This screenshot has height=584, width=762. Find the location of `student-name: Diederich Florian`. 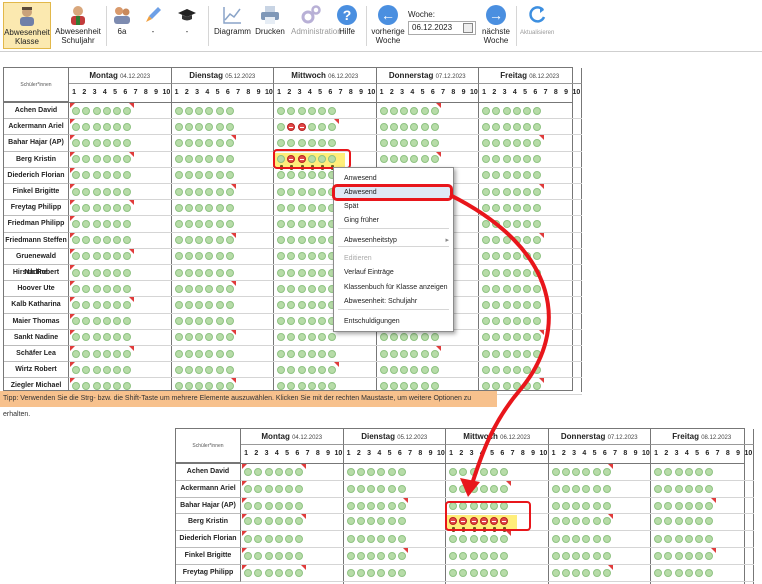

student-name: Diederich Florian is located at coordinates (208, 539).